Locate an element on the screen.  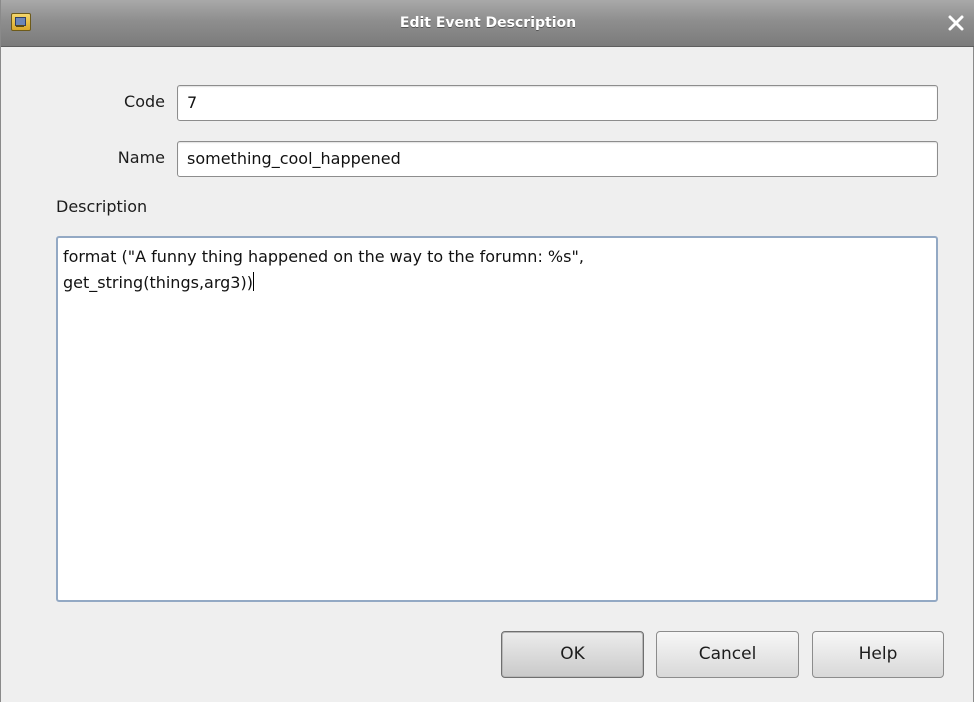
close-icon is located at coordinates (956, 23).